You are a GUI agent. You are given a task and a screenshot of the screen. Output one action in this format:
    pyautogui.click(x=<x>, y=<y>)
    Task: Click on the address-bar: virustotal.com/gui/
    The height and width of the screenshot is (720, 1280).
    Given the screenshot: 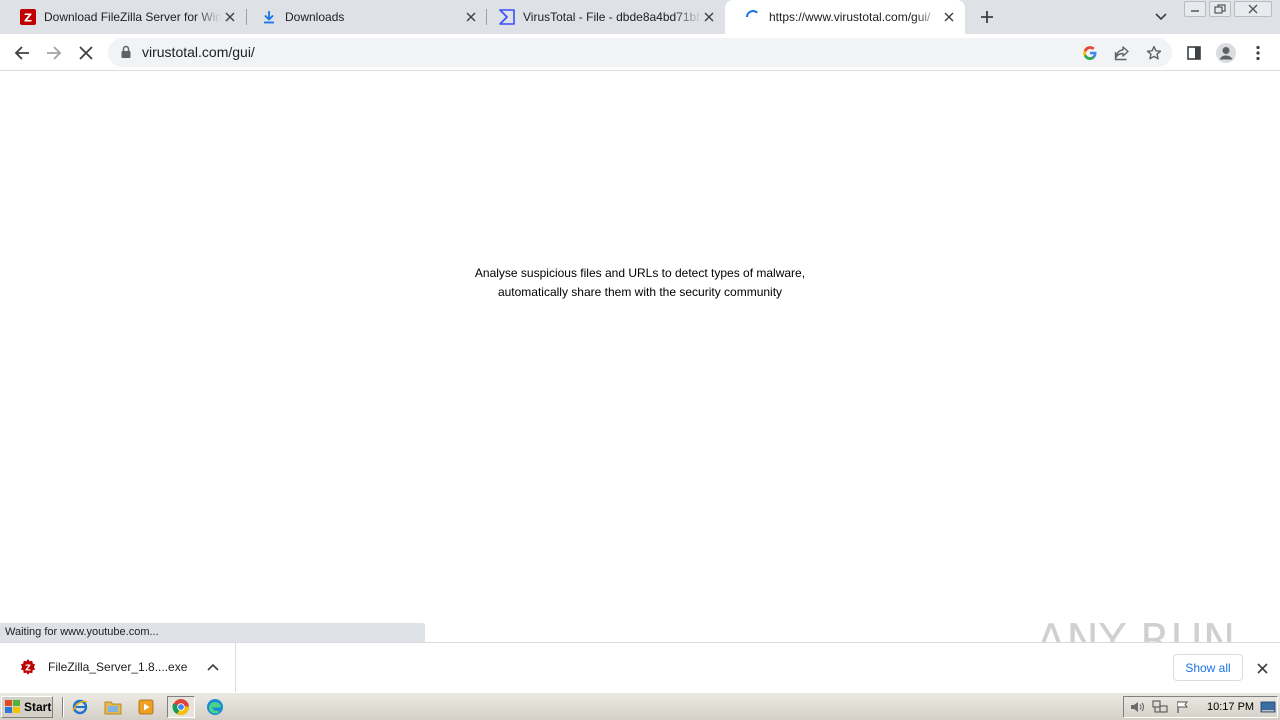 What is the action you would take?
    pyautogui.click(x=640, y=52)
    